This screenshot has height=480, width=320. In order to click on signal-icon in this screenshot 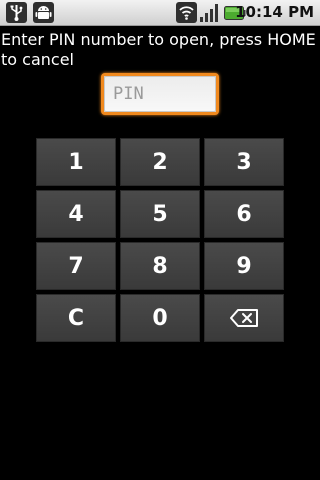, I will do `click(209, 12)`.